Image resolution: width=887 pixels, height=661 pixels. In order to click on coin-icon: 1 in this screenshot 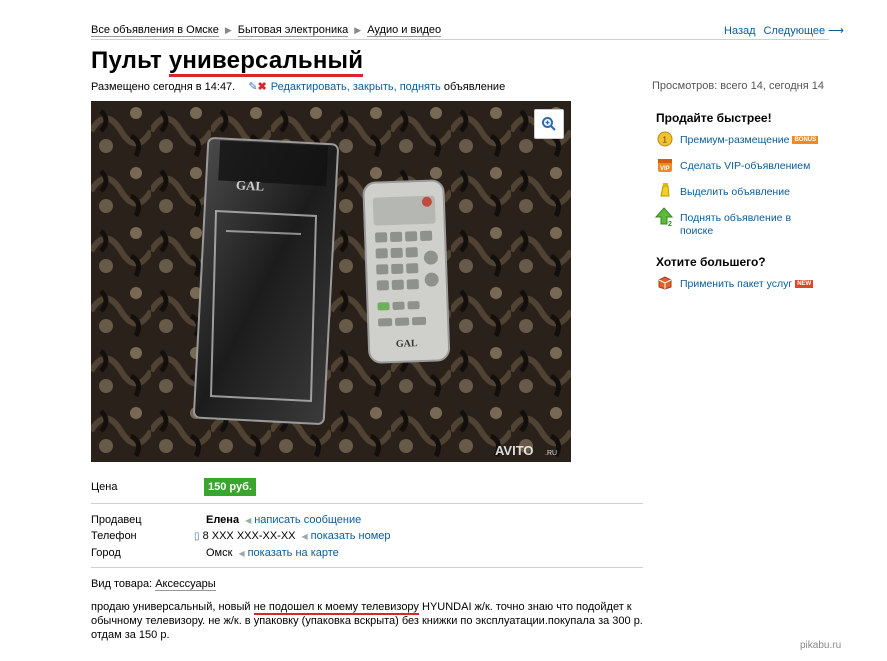, I will do `click(665, 139)`.